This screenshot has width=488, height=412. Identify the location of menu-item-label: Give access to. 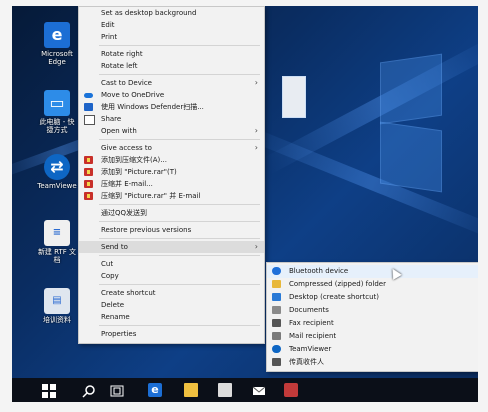
(126, 148).